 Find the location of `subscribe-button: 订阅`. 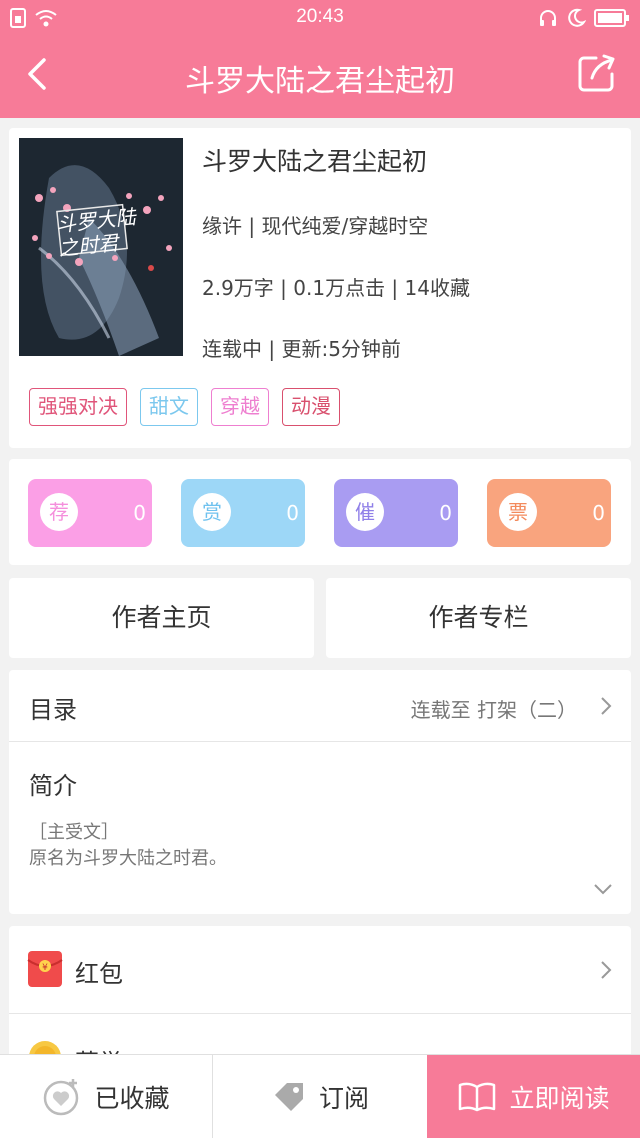

subscribe-button: 订阅 is located at coordinates (320, 1096).